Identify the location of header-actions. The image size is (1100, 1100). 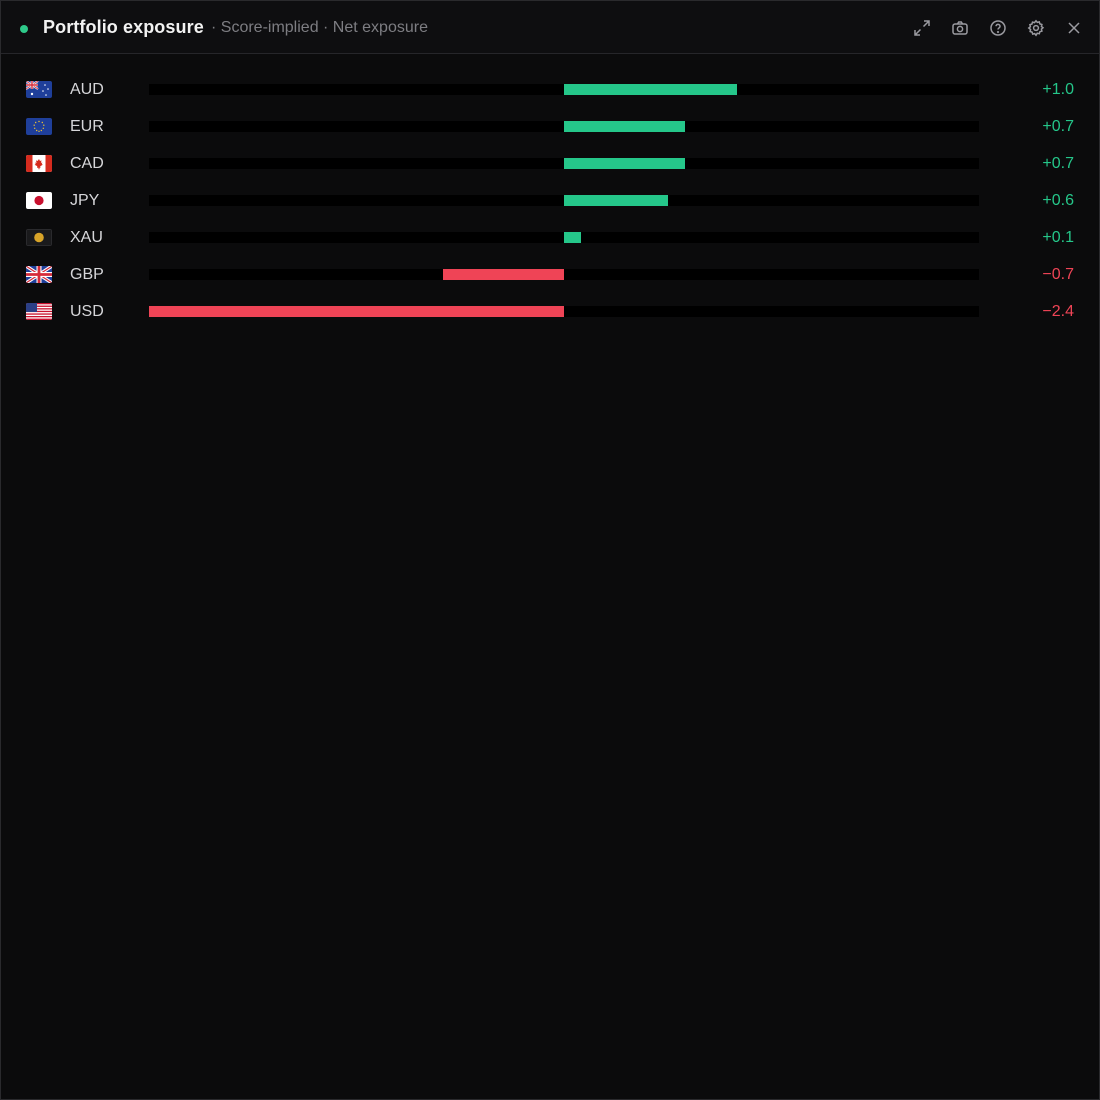
(998, 28).